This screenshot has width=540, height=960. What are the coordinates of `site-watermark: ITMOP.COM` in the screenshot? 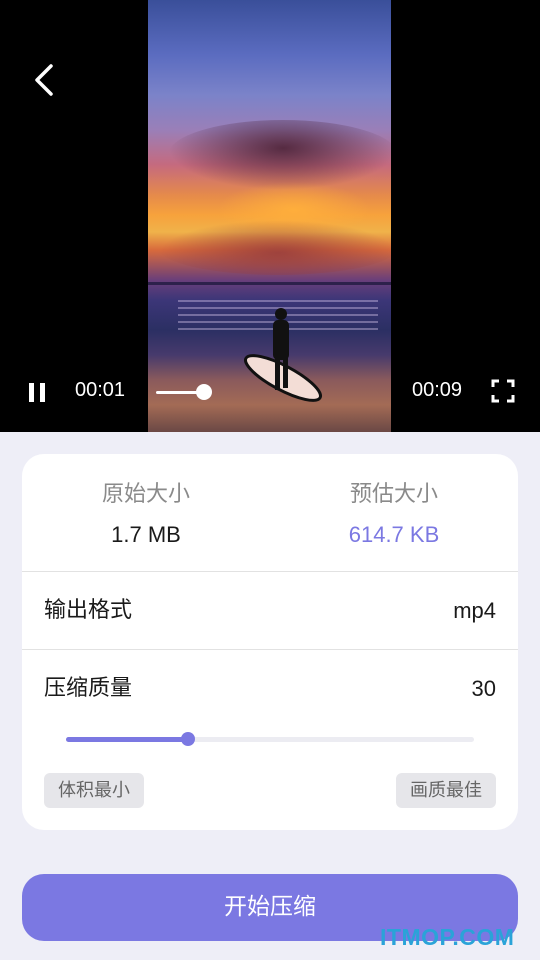 It's located at (447, 937).